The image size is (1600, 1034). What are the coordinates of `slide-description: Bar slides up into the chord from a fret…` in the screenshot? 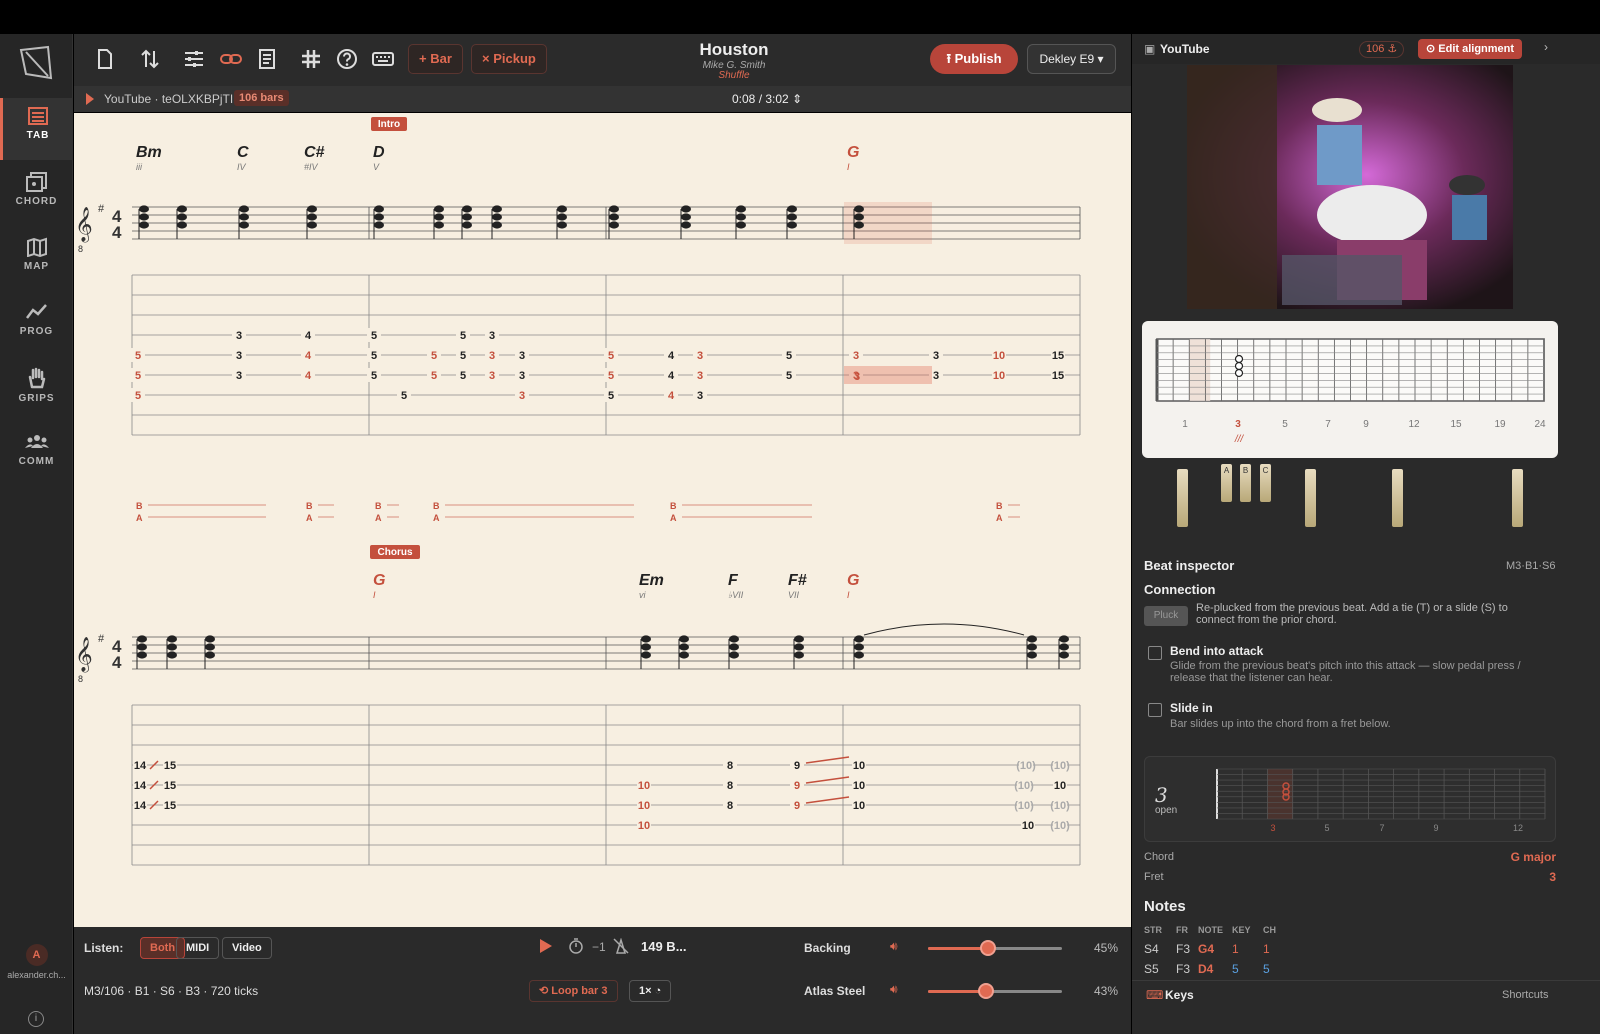 It's located at (1280, 724).